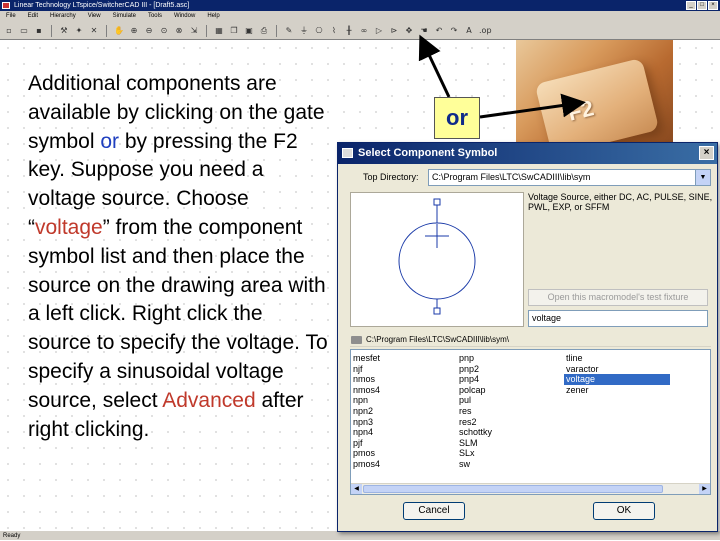 The image size is (720, 541). I want to click on list-item: npn4, so click(401, 432).